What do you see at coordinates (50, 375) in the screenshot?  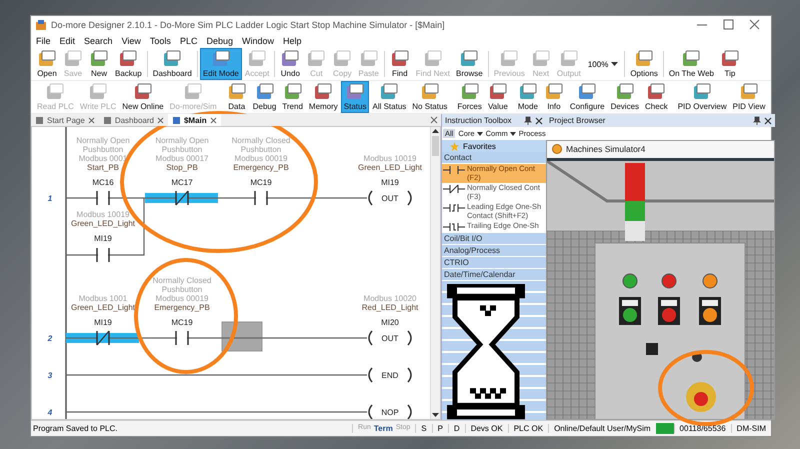 I see `rung-number: 3` at bounding box center [50, 375].